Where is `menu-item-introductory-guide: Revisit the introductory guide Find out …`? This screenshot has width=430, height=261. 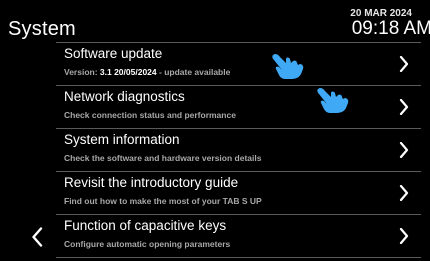
menu-item-introductory-guide: Revisit the introductory guide Find out … is located at coordinates (238, 193).